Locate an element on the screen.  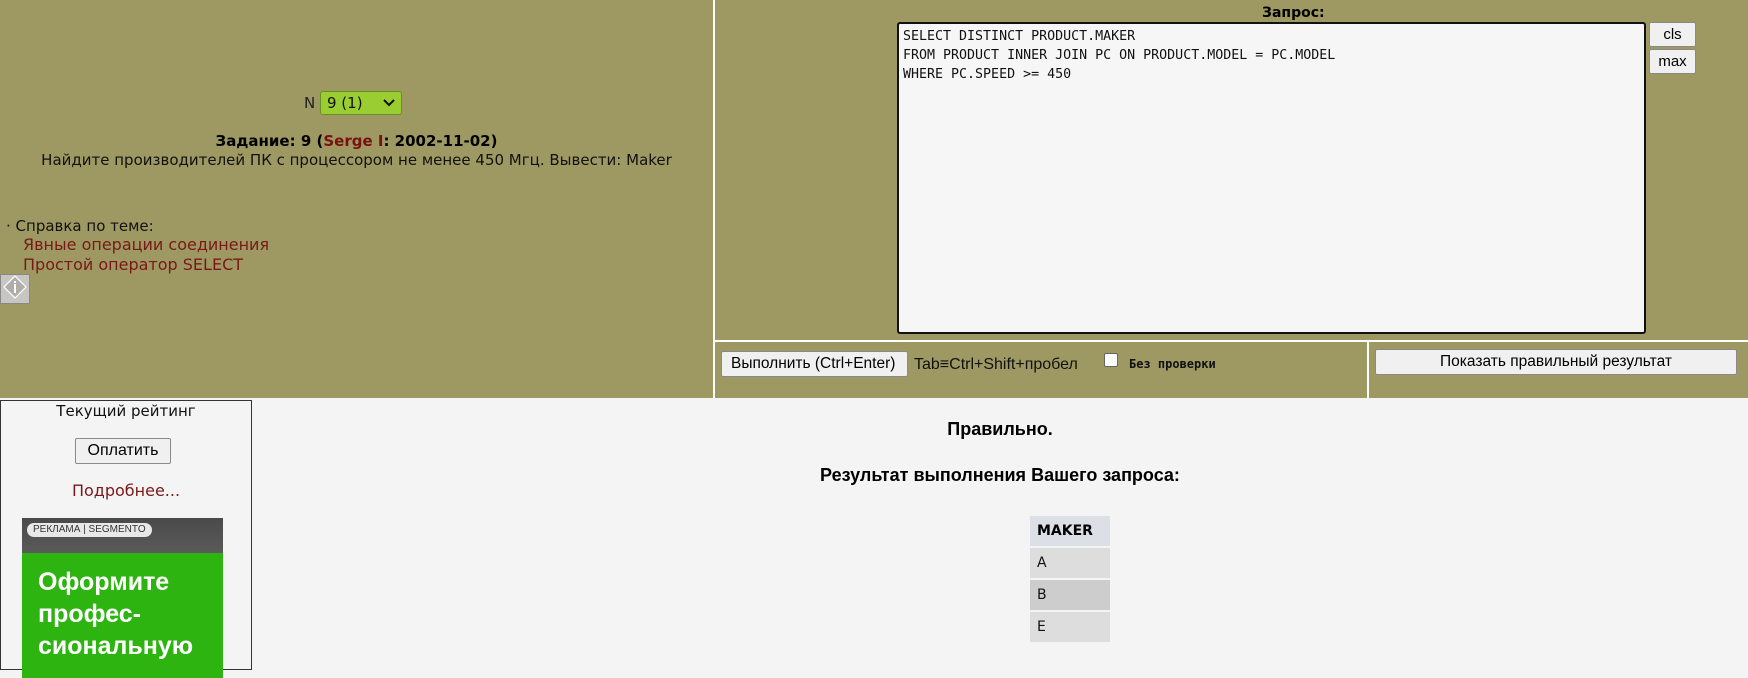
vertical-divider is located at coordinates (714, 199).